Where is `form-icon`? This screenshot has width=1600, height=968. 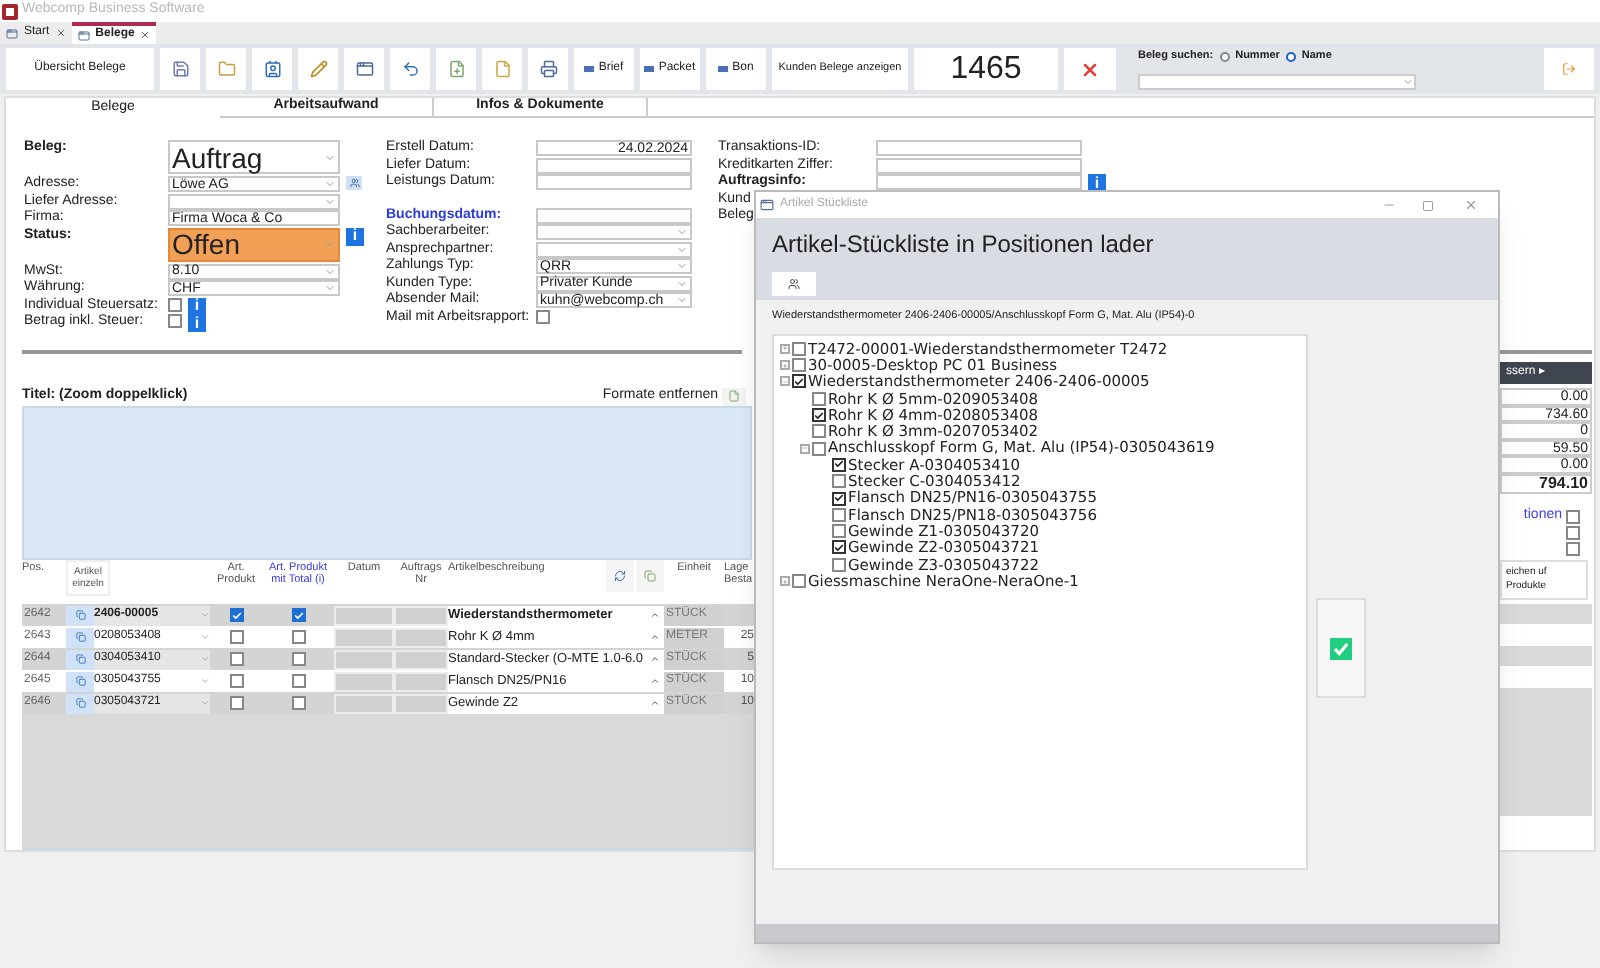
form-icon is located at coordinates (12, 33).